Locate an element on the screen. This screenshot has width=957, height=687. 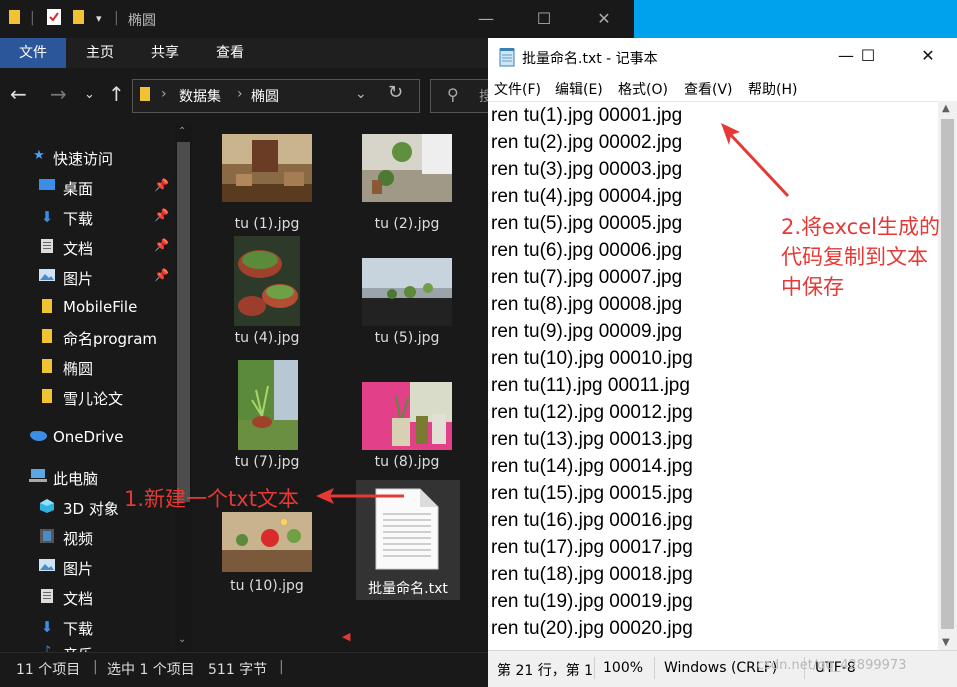
annotation-step2-line1: 2.将excel生成的 is located at coordinates (860, 227).